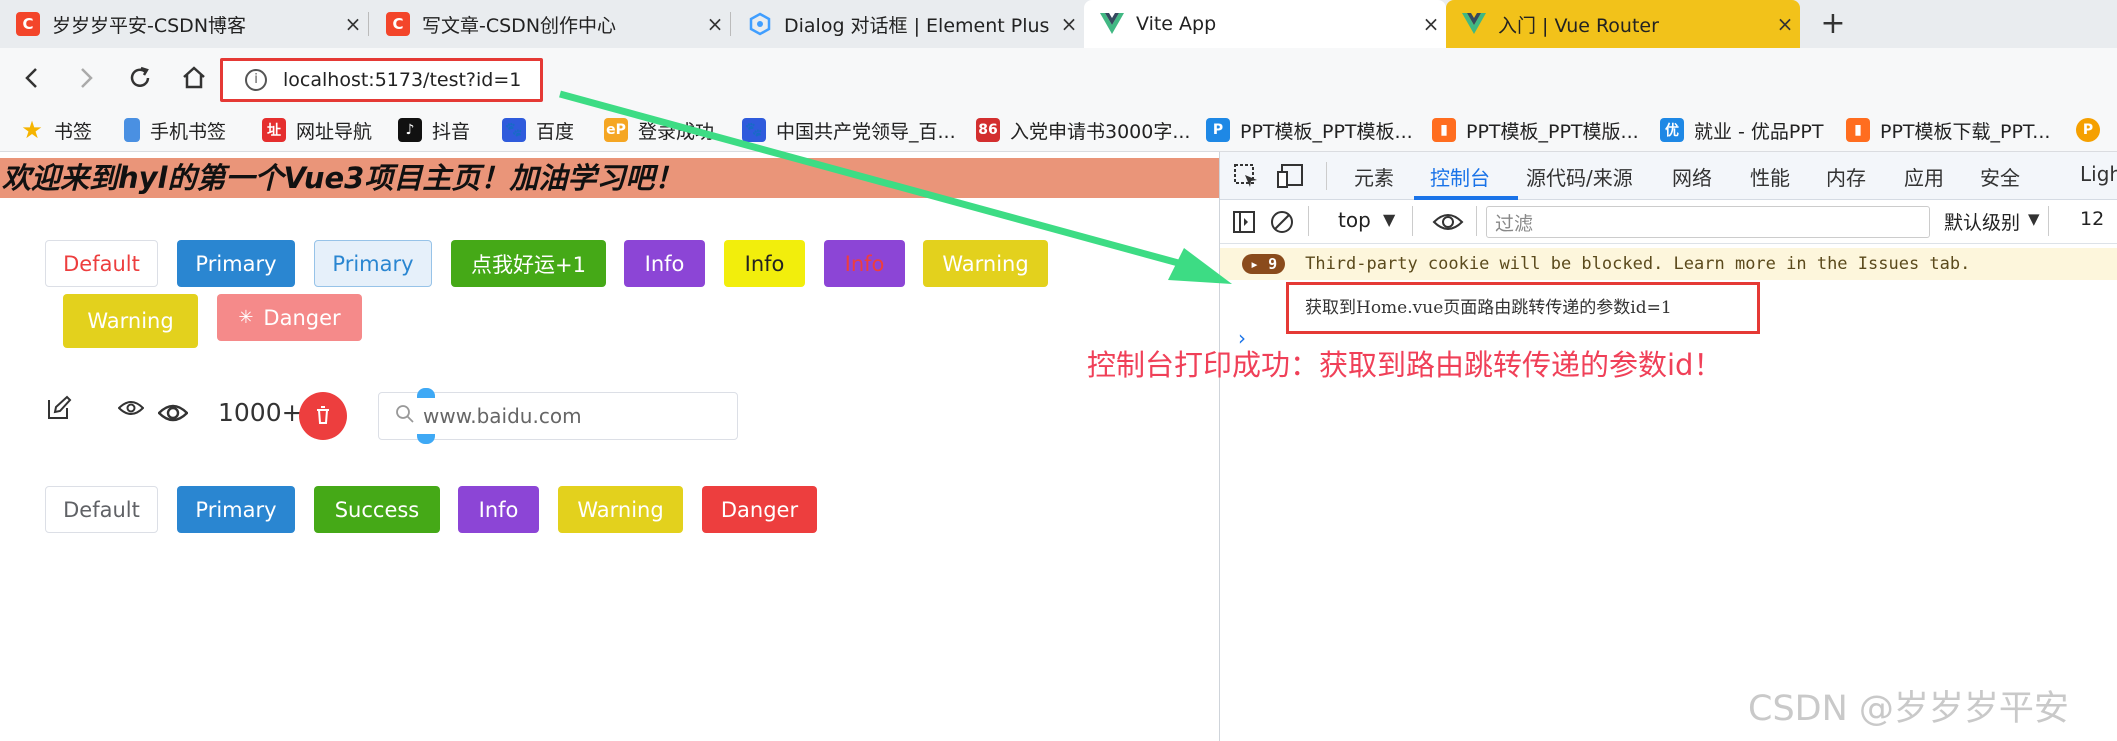 The width and height of the screenshot is (2117, 741). I want to click on annotation-arrow, so click(895, 187).